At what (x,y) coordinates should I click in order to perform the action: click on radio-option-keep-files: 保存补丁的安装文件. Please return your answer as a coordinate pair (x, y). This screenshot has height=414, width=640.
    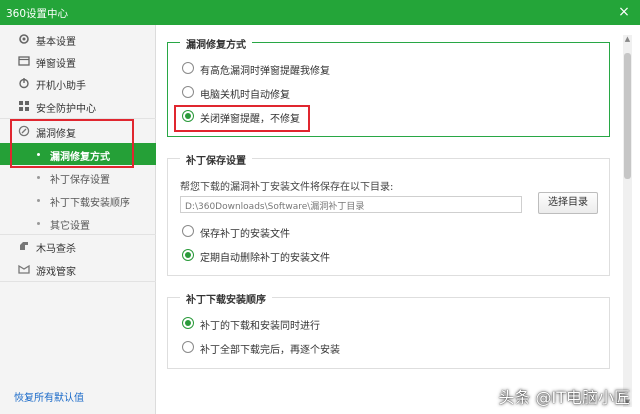
    Looking at the image, I should click on (282, 232).